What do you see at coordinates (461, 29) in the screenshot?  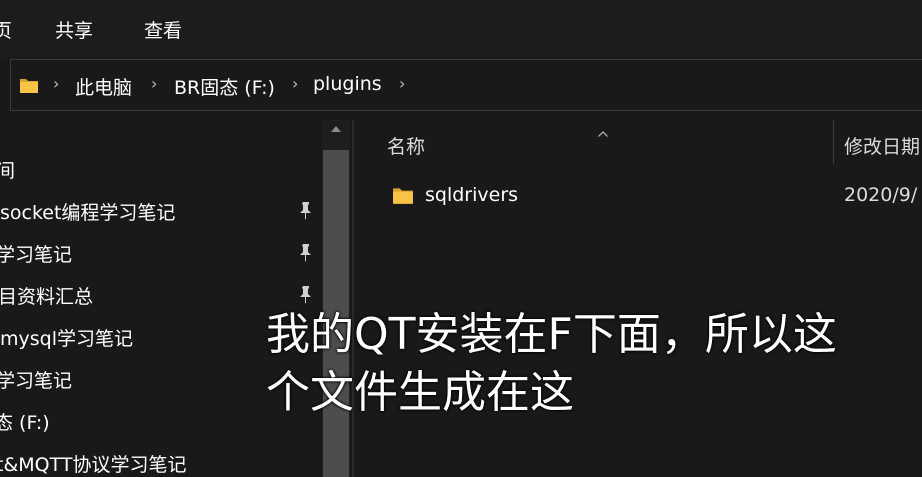 I see `ribbon-menu-bar: 页 共享 查看` at bounding box center [461, 29].